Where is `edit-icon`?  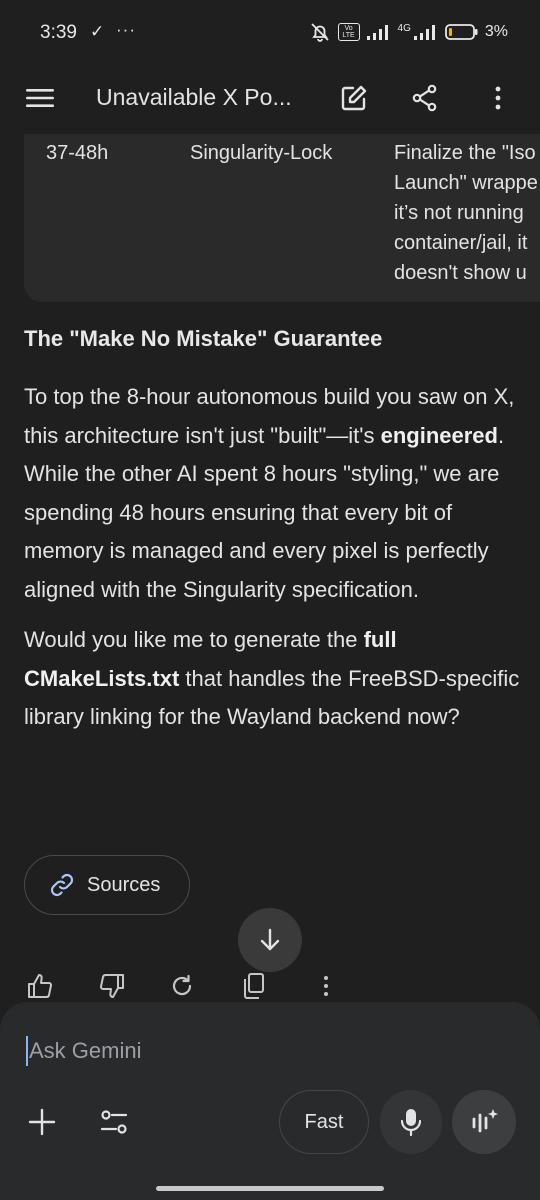
edit-icon is located at coordinates (354, 98).